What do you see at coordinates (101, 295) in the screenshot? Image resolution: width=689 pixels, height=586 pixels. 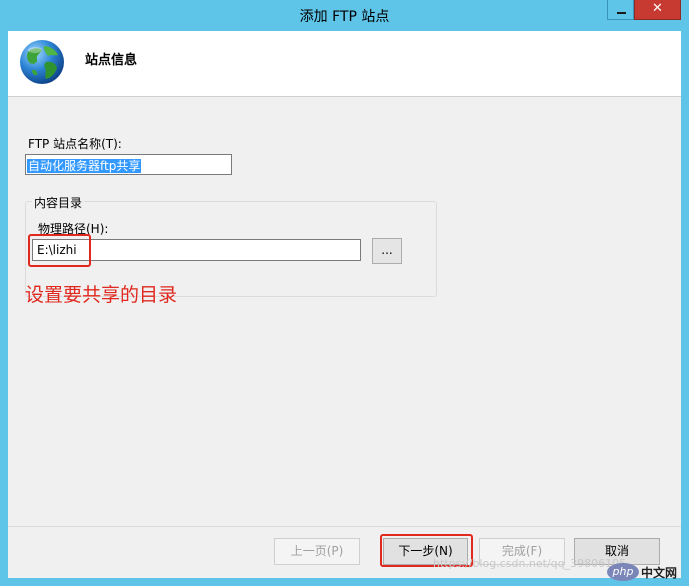 I see `annotation-text: 设置要共享的目录` at bounding box center [101, 295].